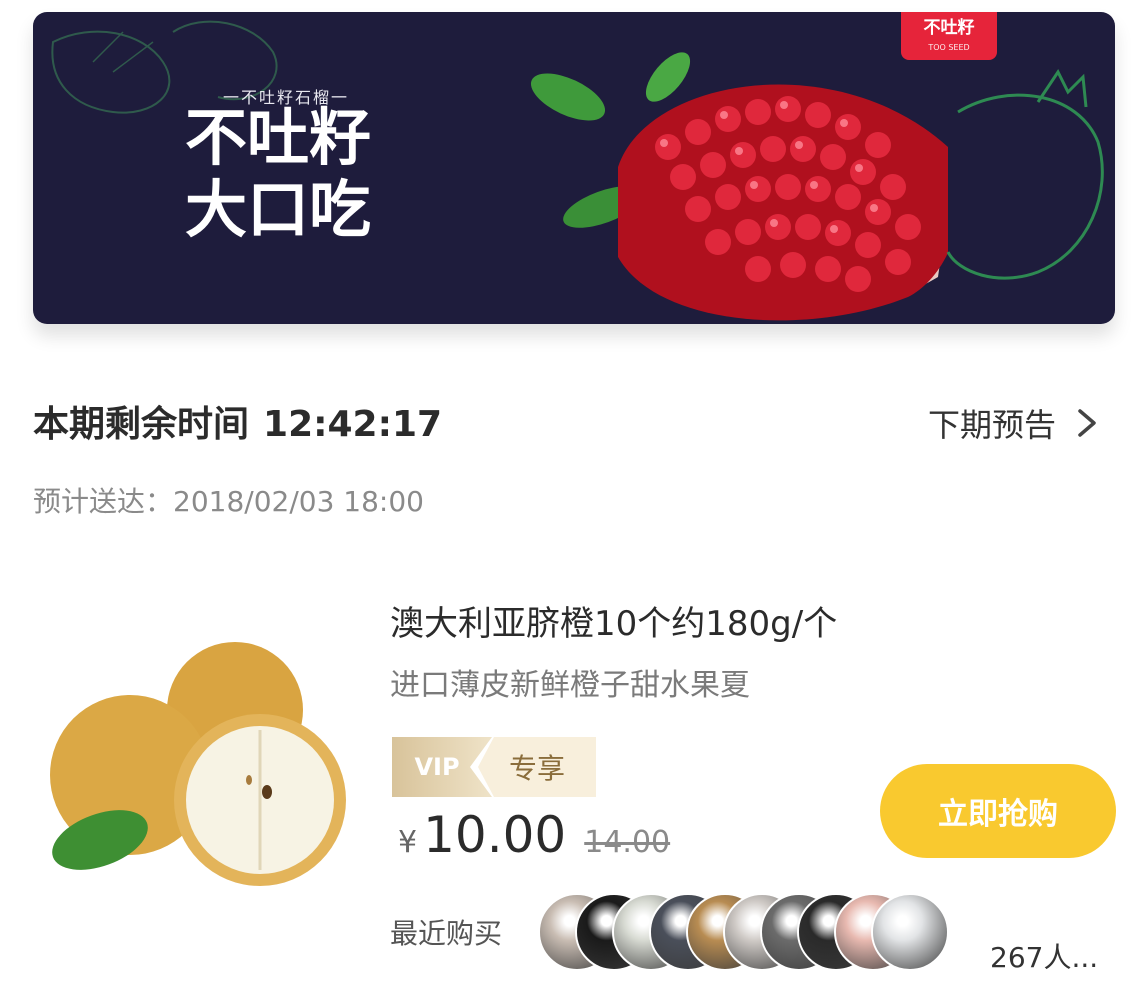  What do you see at coordinates (758, 932) in the screenshot?
I see `recent-buyers-avatars` at bounding box center [758, 932].